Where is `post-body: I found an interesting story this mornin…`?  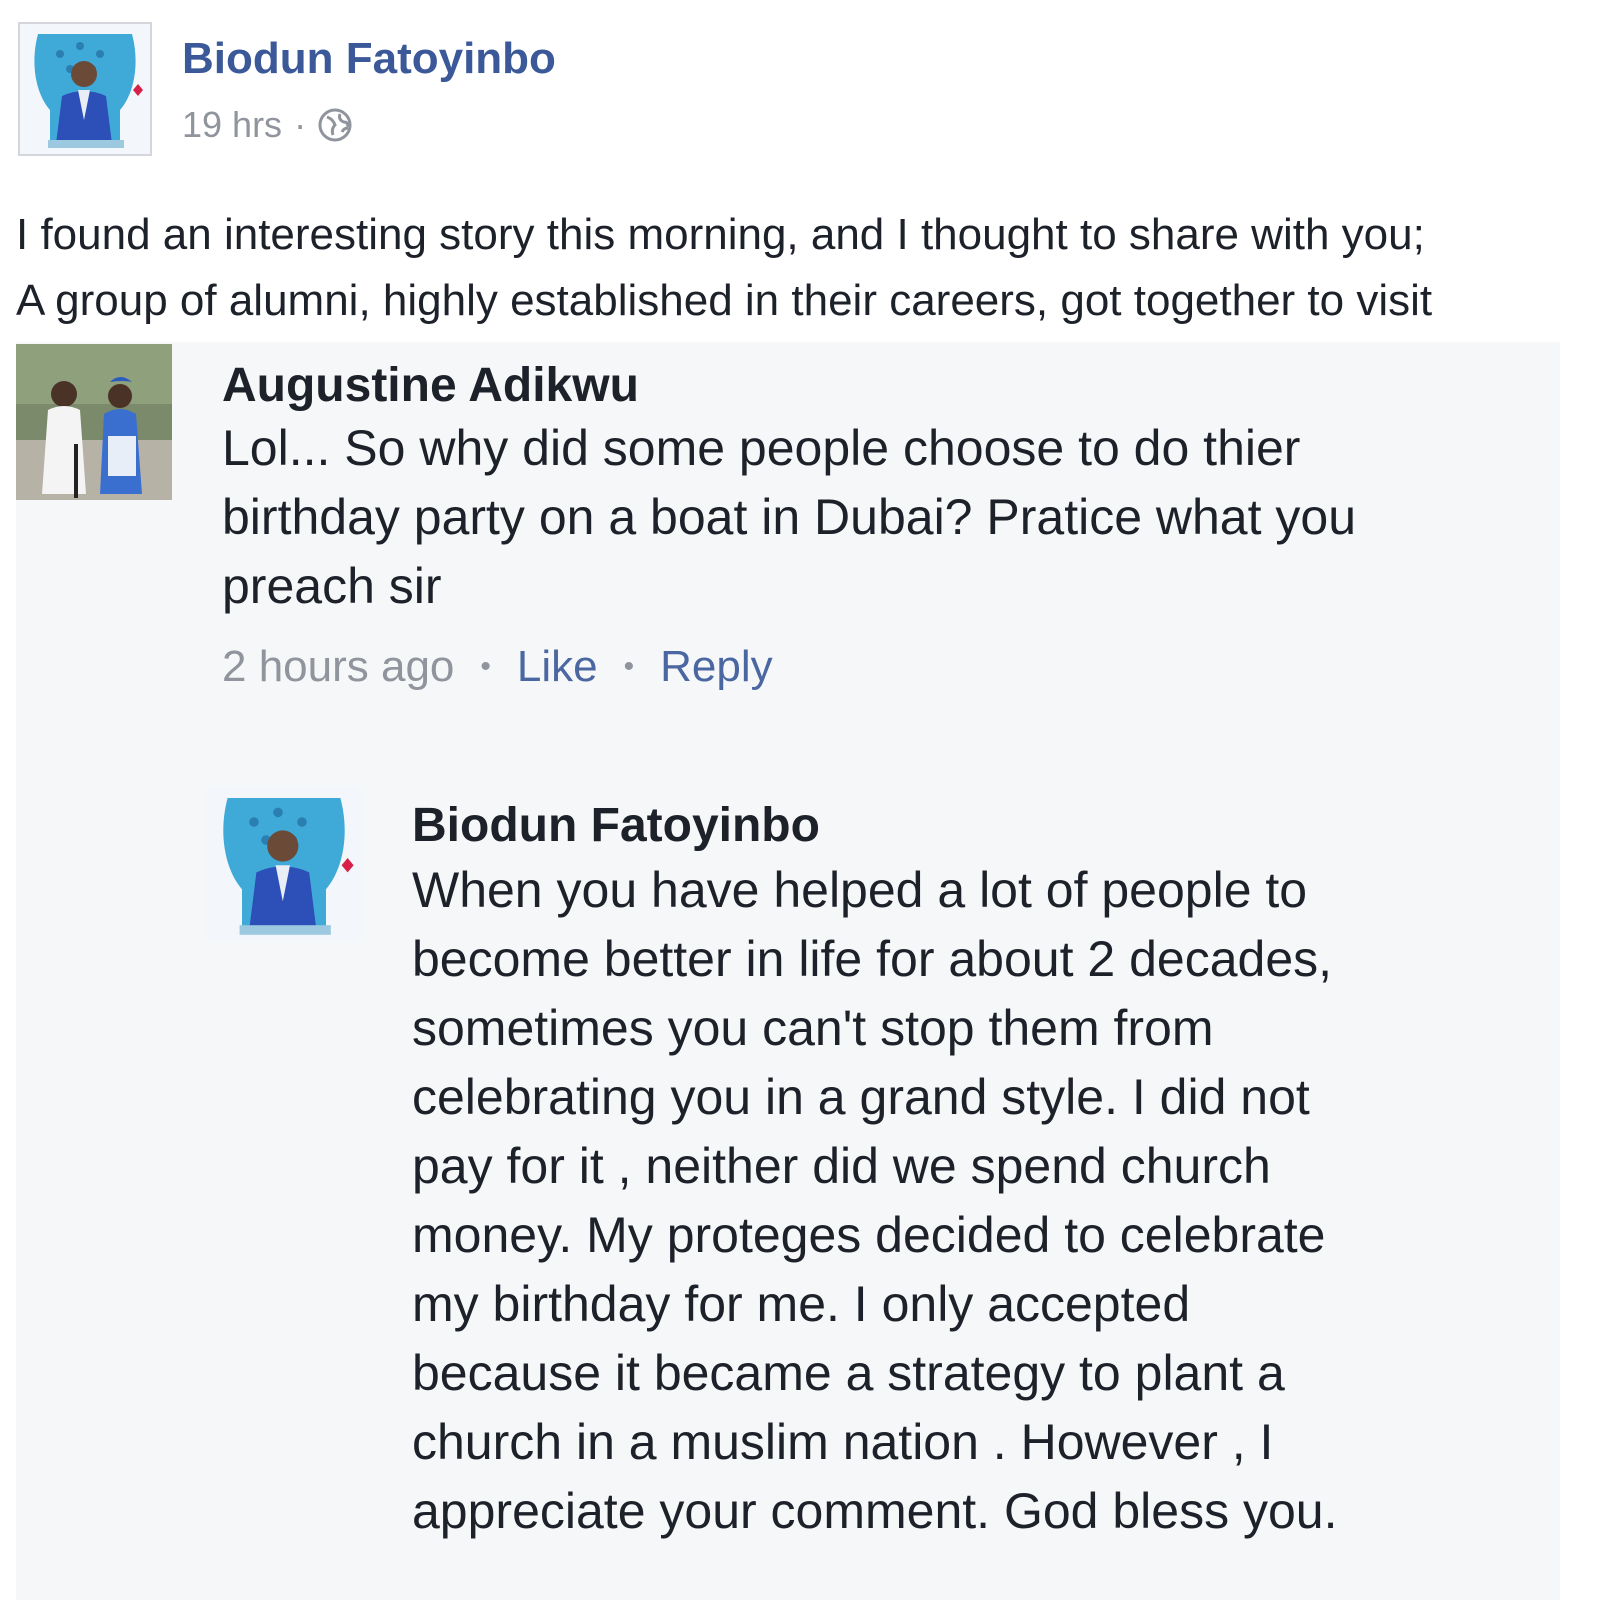
post-body: I found an interesting story this mornin… is located at coordinates (806, 268).